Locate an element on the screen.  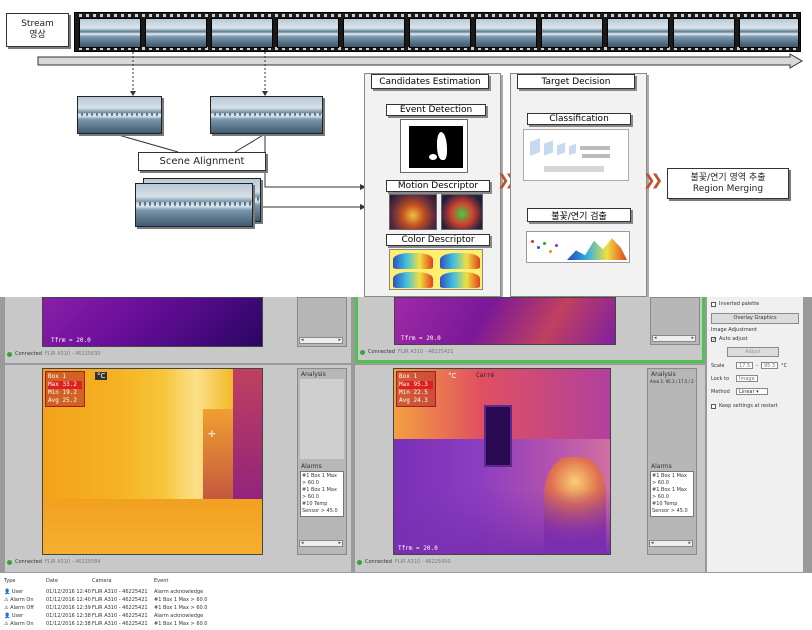
thermal-image-2: Tfrm = 20.0 is located at coordinates (505, 321).